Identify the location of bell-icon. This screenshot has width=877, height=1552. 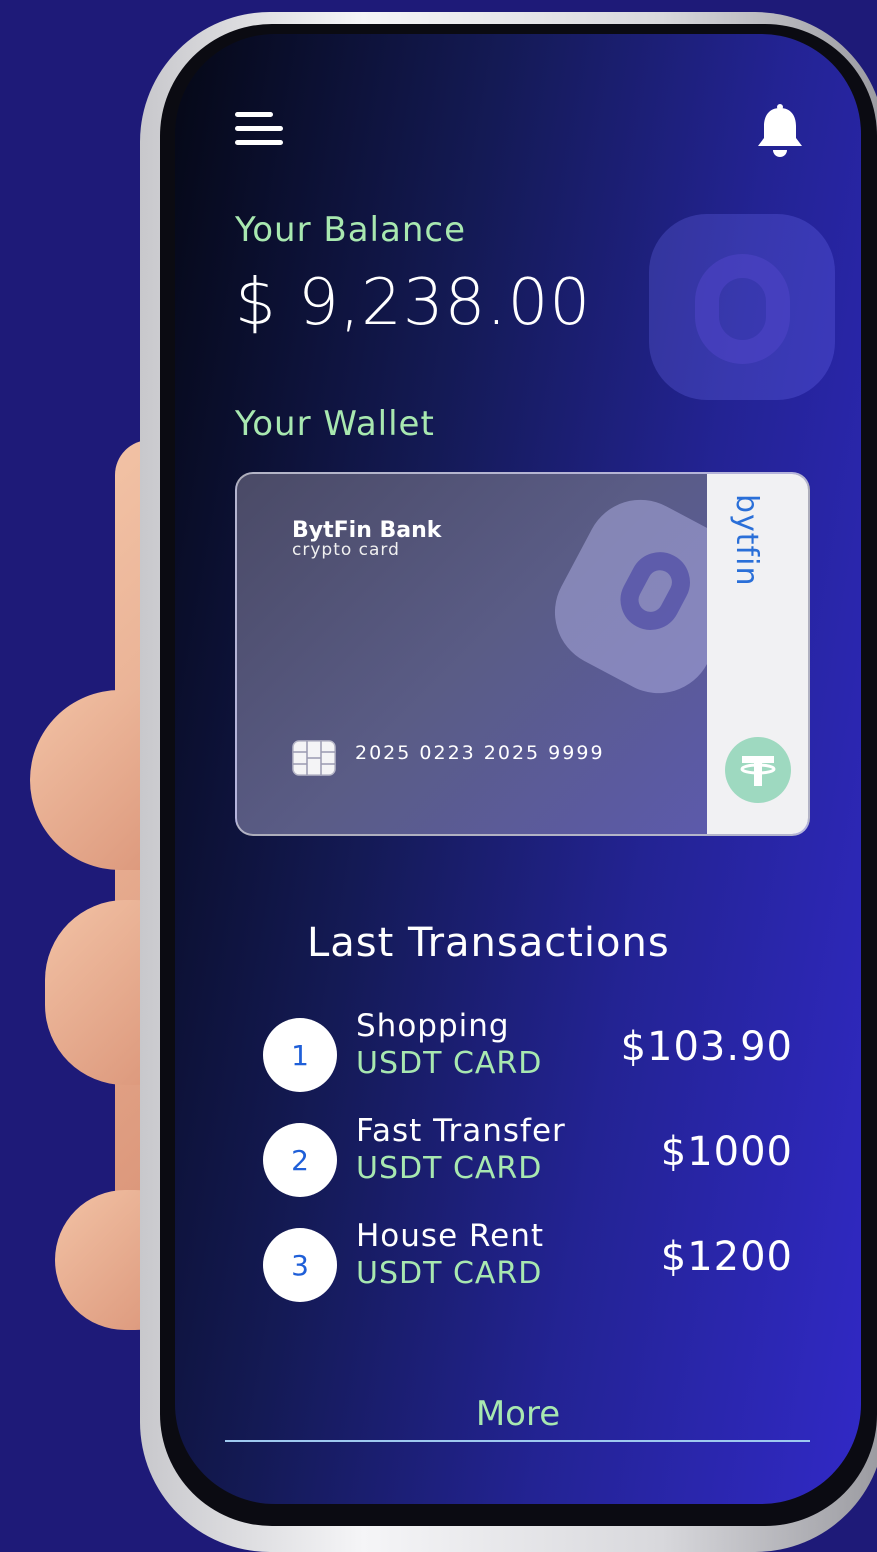
(780, 131).